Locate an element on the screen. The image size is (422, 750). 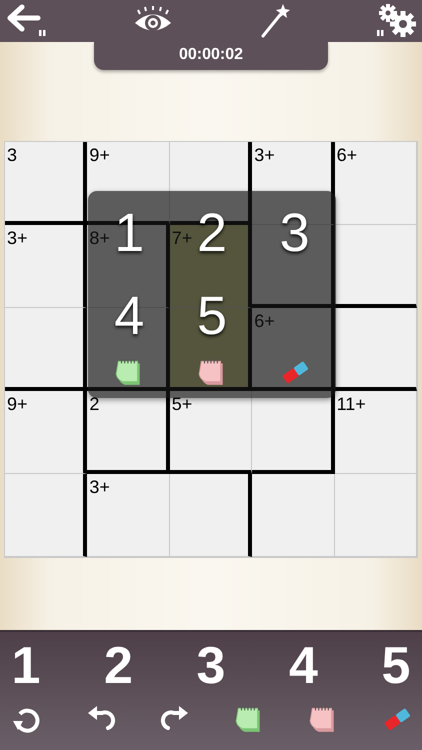
cage-label: 8+ is located at coordinates (99, 238).